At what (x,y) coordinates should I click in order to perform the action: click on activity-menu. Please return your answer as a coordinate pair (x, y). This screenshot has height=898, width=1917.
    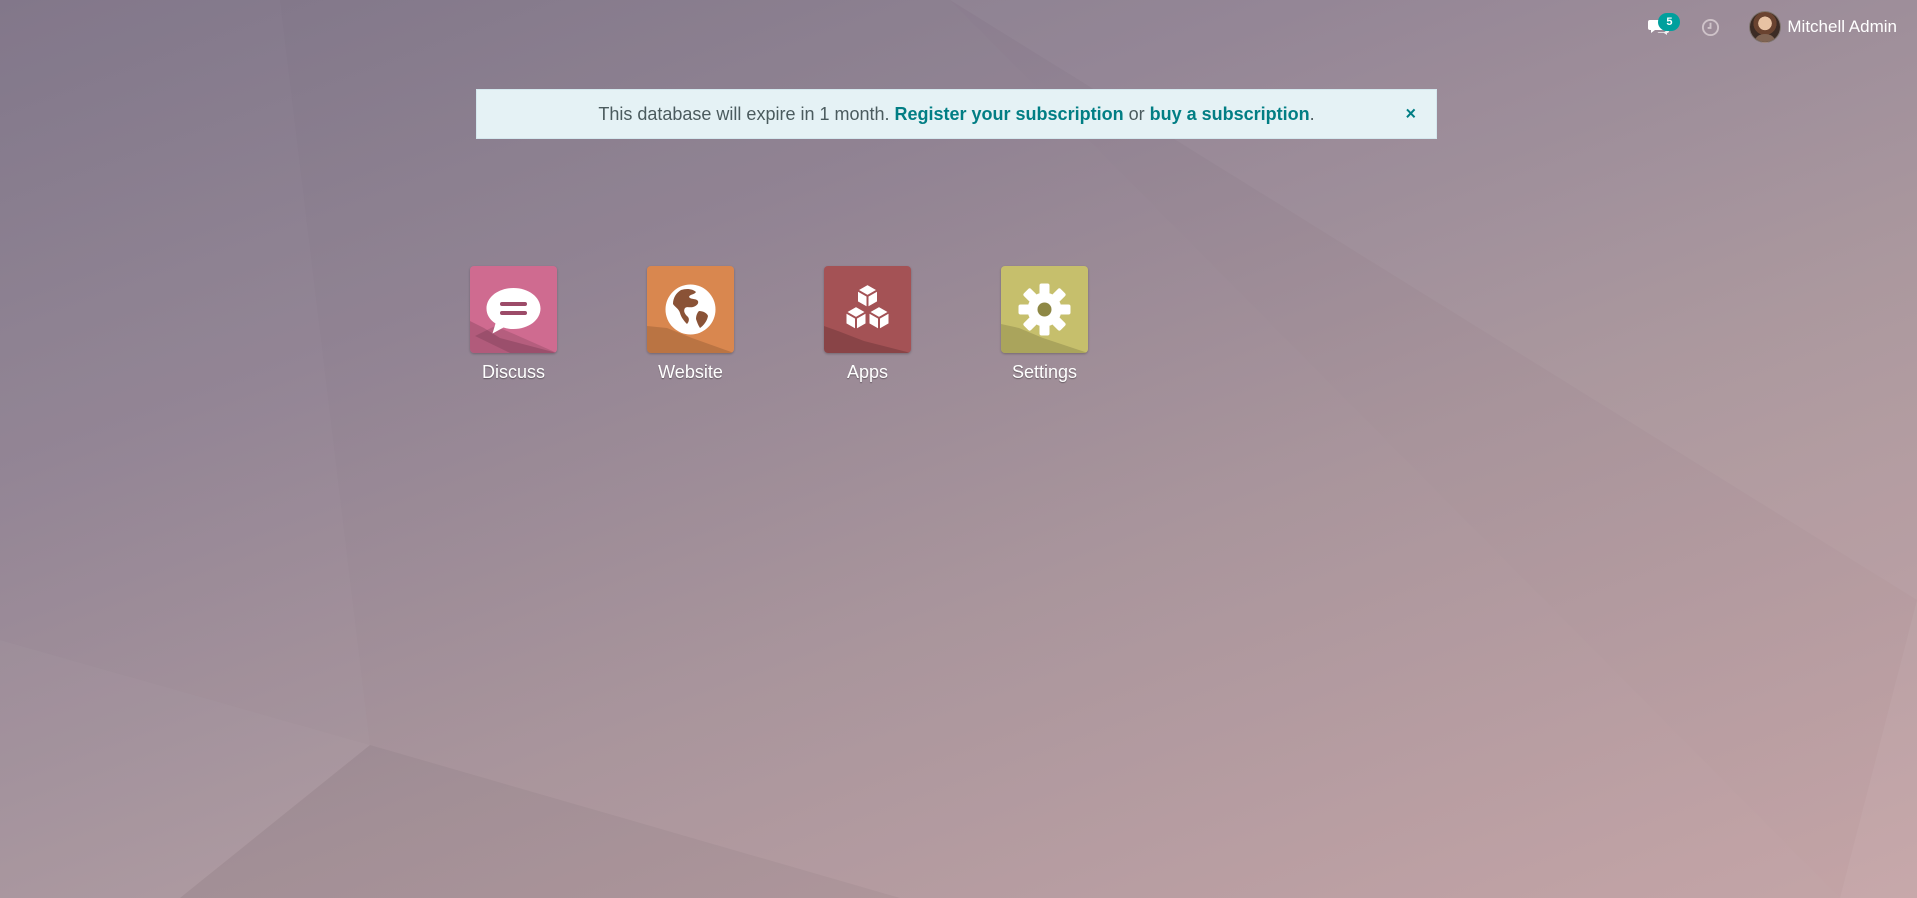
    Looking at the image, I should click on (1710, 27).